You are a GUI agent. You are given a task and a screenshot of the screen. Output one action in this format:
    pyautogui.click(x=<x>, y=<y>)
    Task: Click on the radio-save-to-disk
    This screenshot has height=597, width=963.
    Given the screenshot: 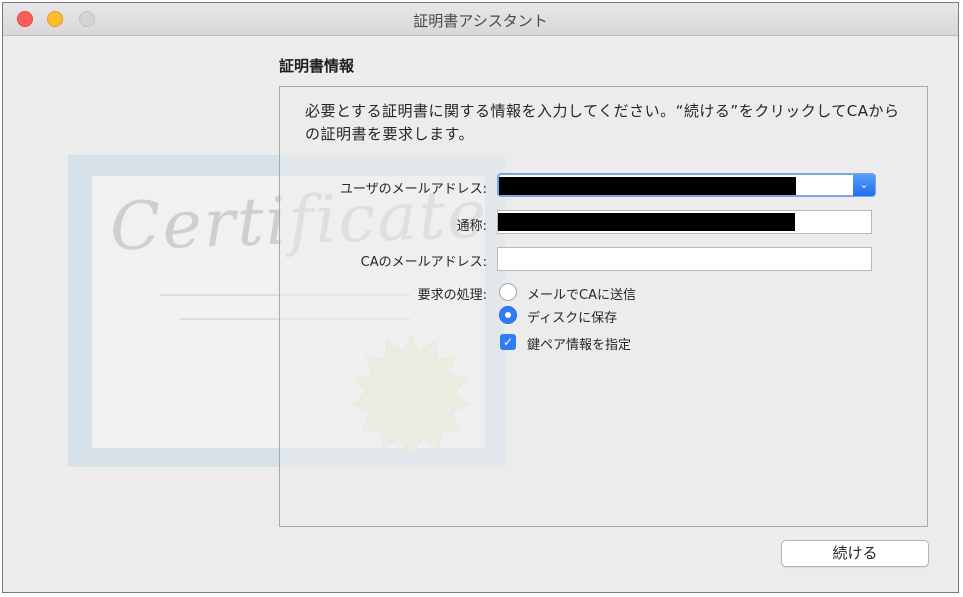 What is the action you would take?
    pyautogui.click(x=508, y=315)
    